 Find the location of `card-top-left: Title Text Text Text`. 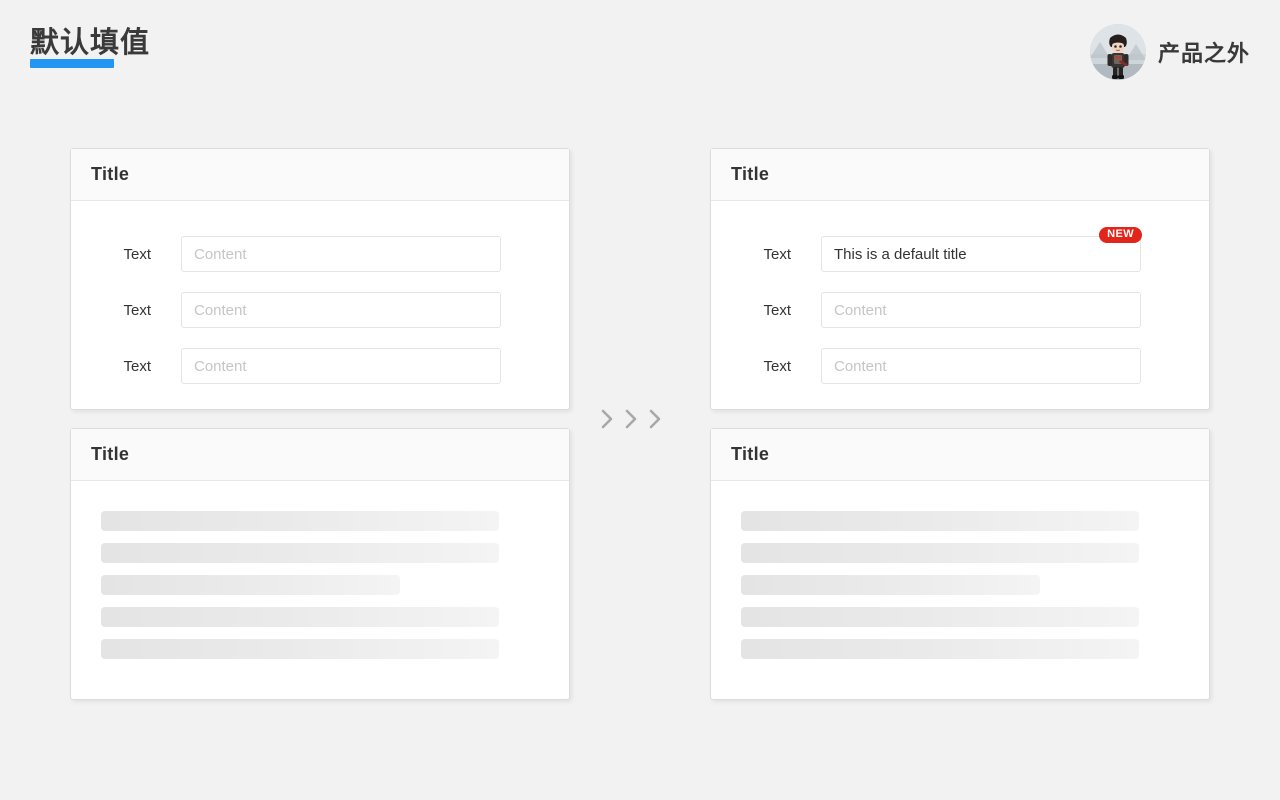

card-top-left: Title Text Text Text is located at coordinates (320, 279).